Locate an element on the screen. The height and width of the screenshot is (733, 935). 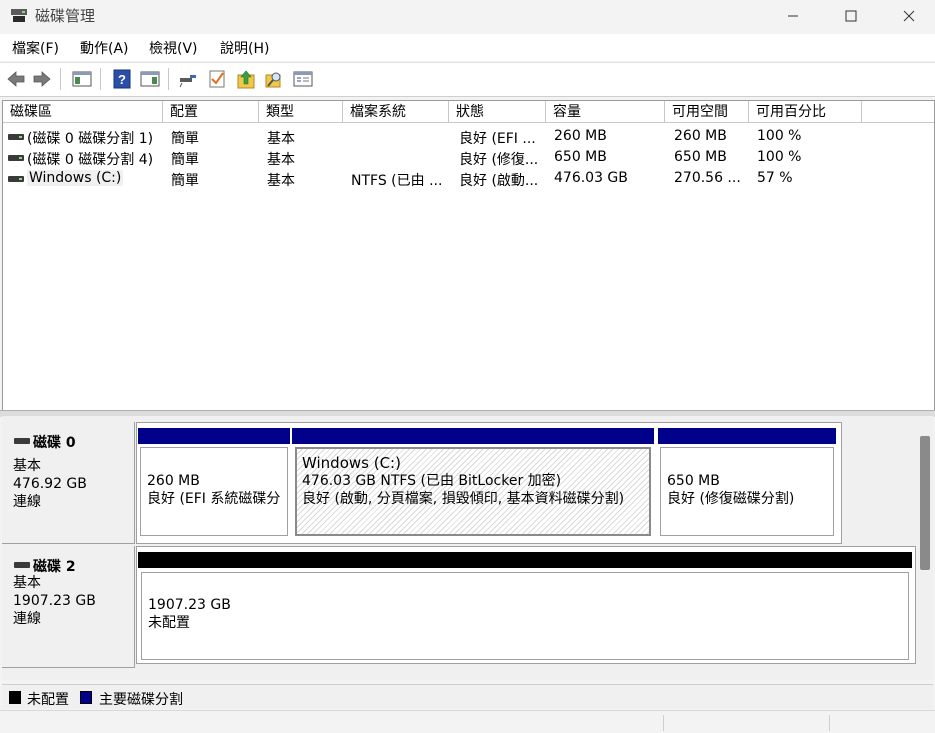
volume-capacity: 476.03 GB is located at coordinates (591, 178).